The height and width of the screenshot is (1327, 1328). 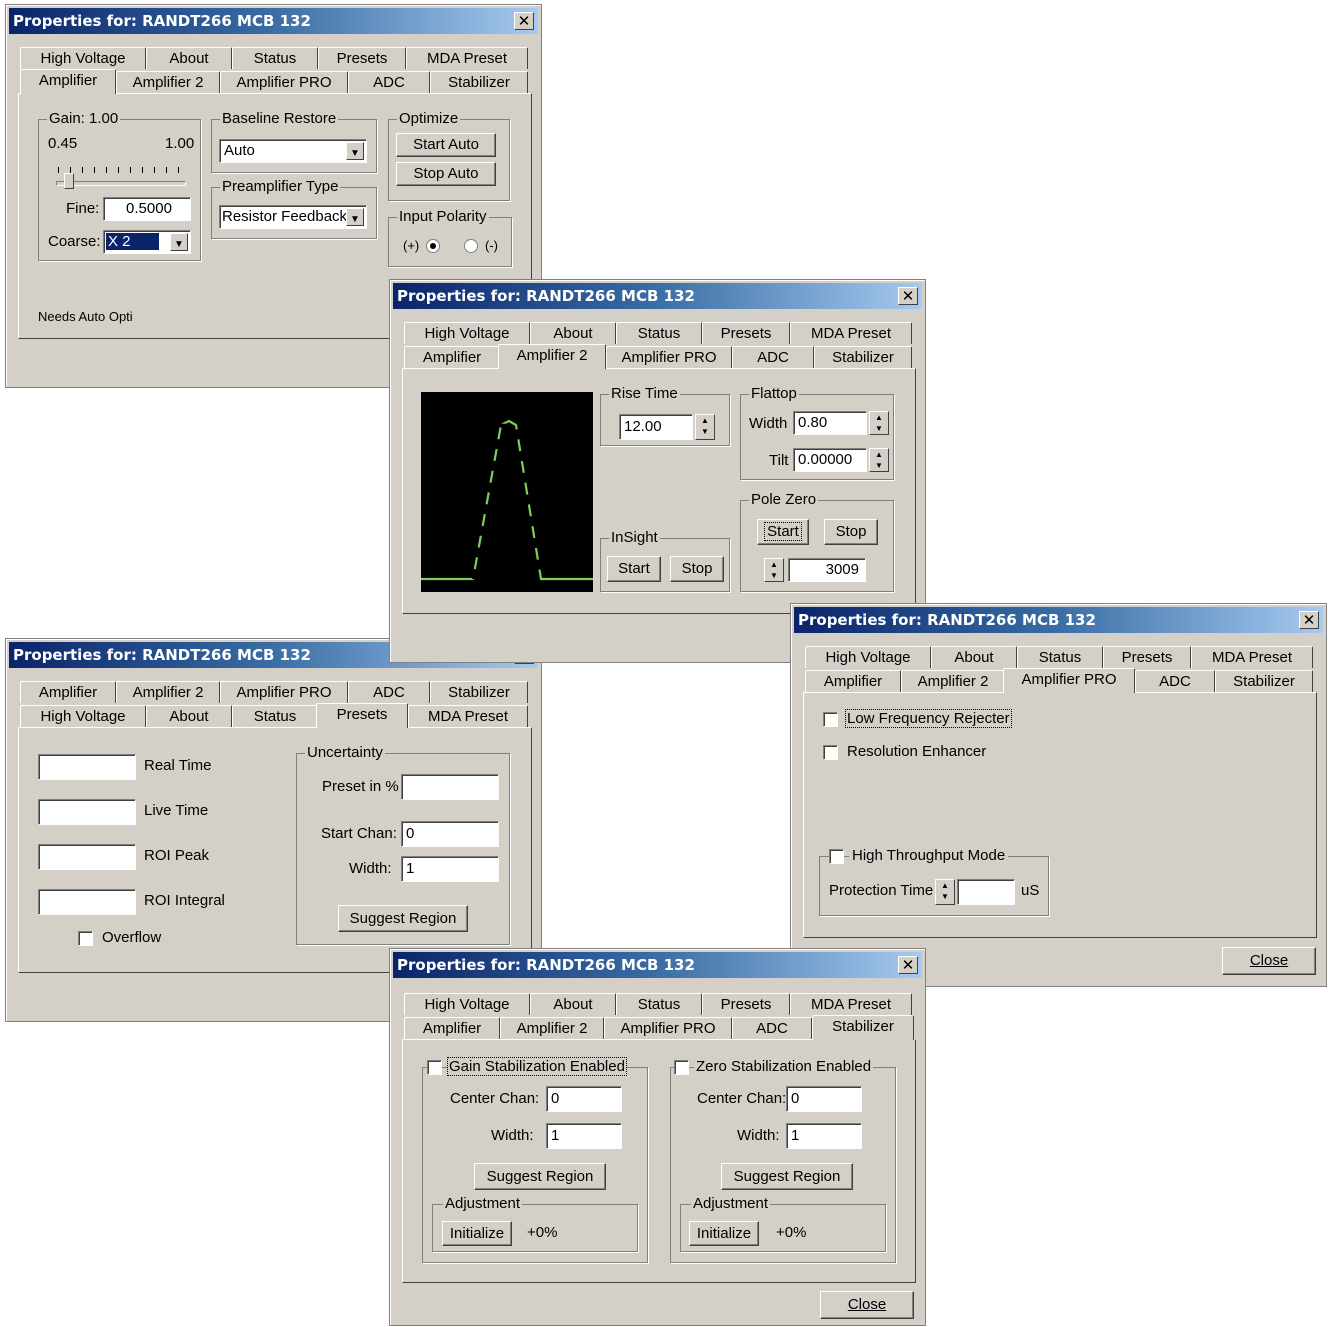 What do you see at coordinates (879, 423) in the screenshot?
I see `flattop-width-spinner: ▲ ▼` at bounding box center [879, 423].